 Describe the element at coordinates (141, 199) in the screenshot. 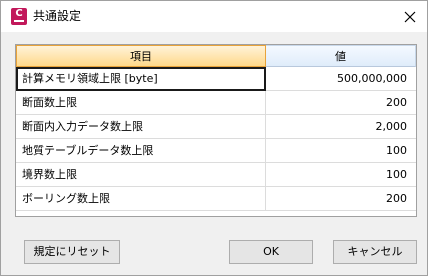

I see `row-name: ボーリング数上限` at that location.